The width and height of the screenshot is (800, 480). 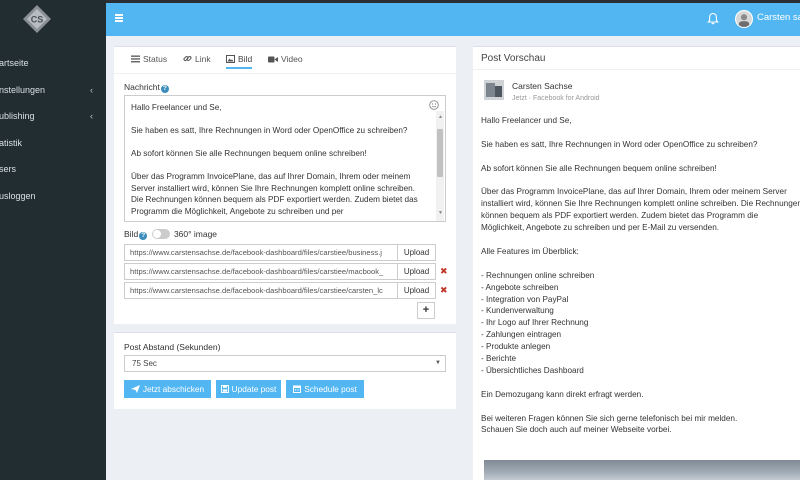 I want to click on preview-post-meta: Jetzt · Facebook for Android, so click(x=556, y=98).